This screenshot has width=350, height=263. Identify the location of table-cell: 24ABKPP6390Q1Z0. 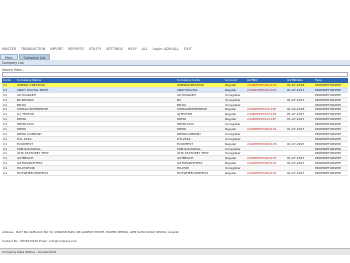
(262, 89).